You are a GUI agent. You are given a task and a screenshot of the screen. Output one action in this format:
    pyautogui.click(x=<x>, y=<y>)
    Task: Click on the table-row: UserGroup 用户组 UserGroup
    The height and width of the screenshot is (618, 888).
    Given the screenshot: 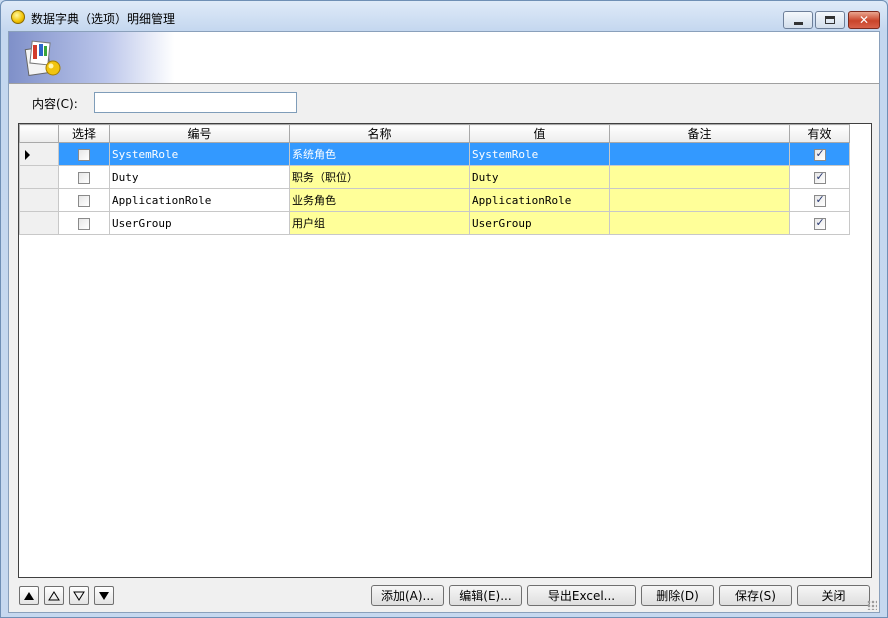 What is the action you would take?
    pyautogui.click(x=434, y=223)
    